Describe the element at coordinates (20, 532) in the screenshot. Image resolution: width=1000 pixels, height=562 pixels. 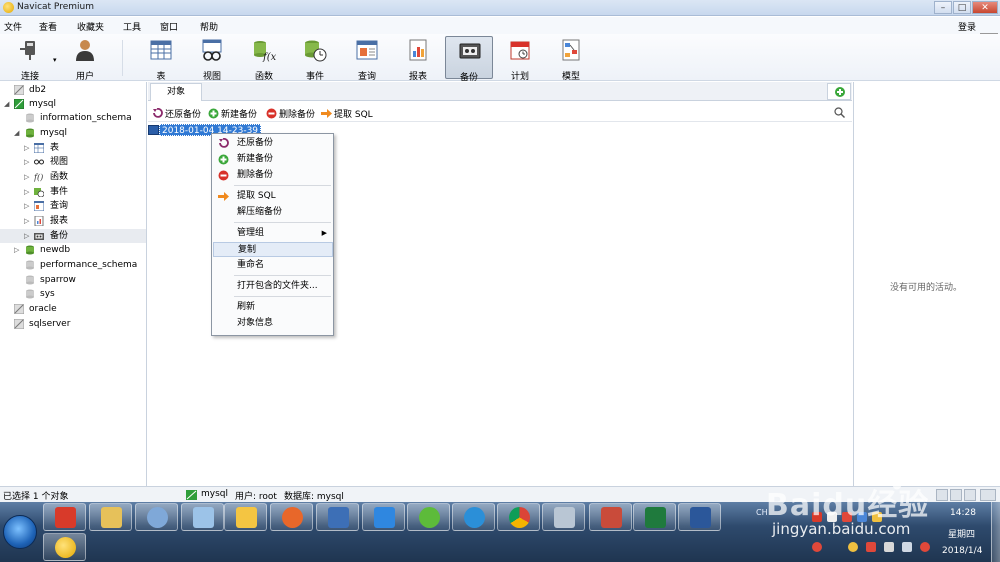
I see `windows-start-button` at that location.